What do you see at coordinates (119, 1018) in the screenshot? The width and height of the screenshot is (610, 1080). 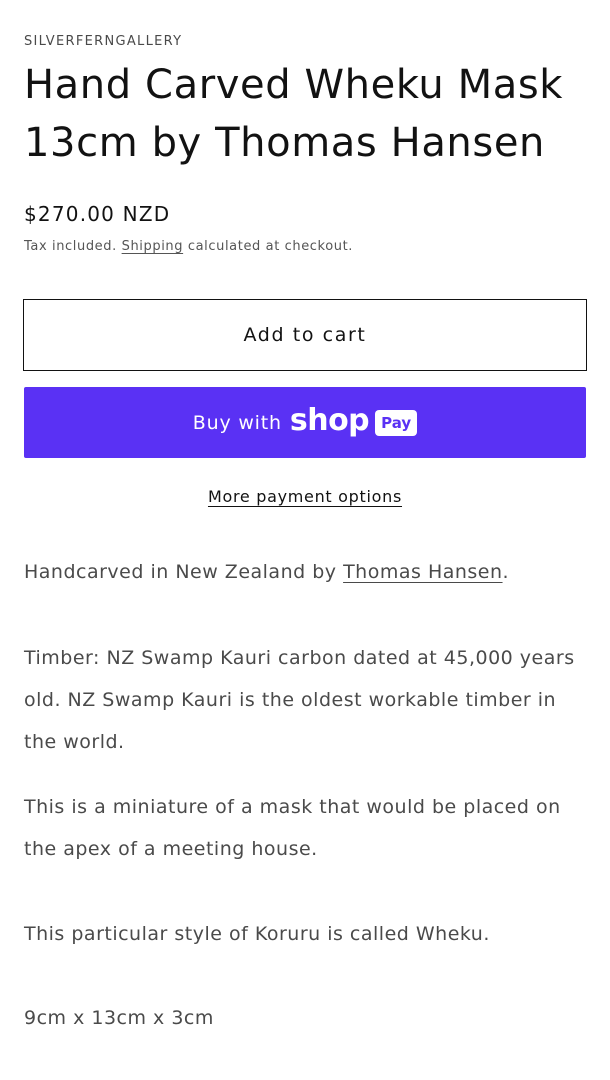 I see `description-dimensions: 9cm x 13cm x 3cm` at bounding box center [119, 1018].